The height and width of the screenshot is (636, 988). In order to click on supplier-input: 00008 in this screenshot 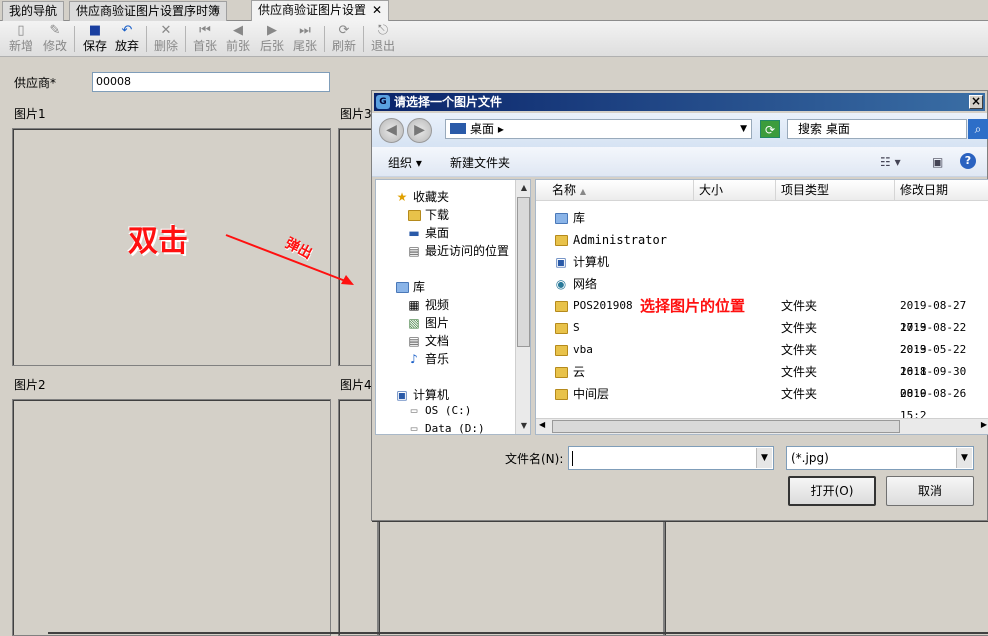, I will do `click(211, 82)`.